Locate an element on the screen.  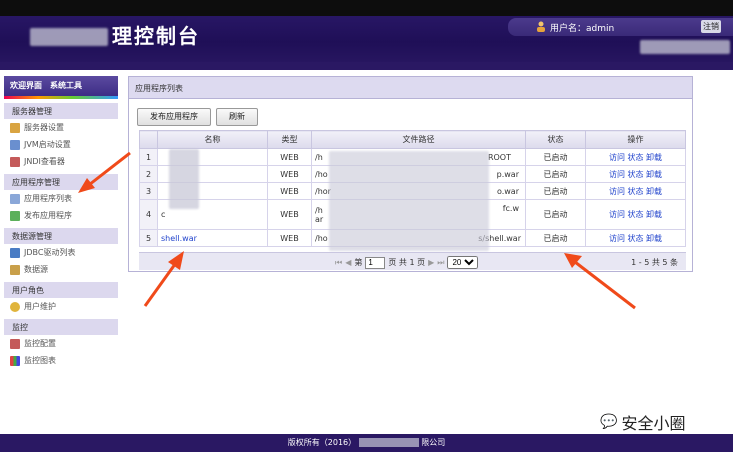
section-server: 服务器管理 is located at coordinates (61, 111).